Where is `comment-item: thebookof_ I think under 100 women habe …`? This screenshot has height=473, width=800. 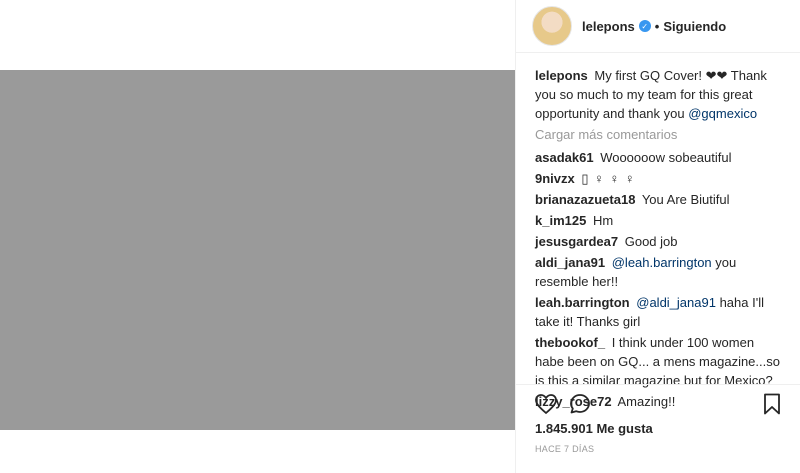 comment-item: thebookof_ I think under 100 women habe … is located at coordinates (660, 361).